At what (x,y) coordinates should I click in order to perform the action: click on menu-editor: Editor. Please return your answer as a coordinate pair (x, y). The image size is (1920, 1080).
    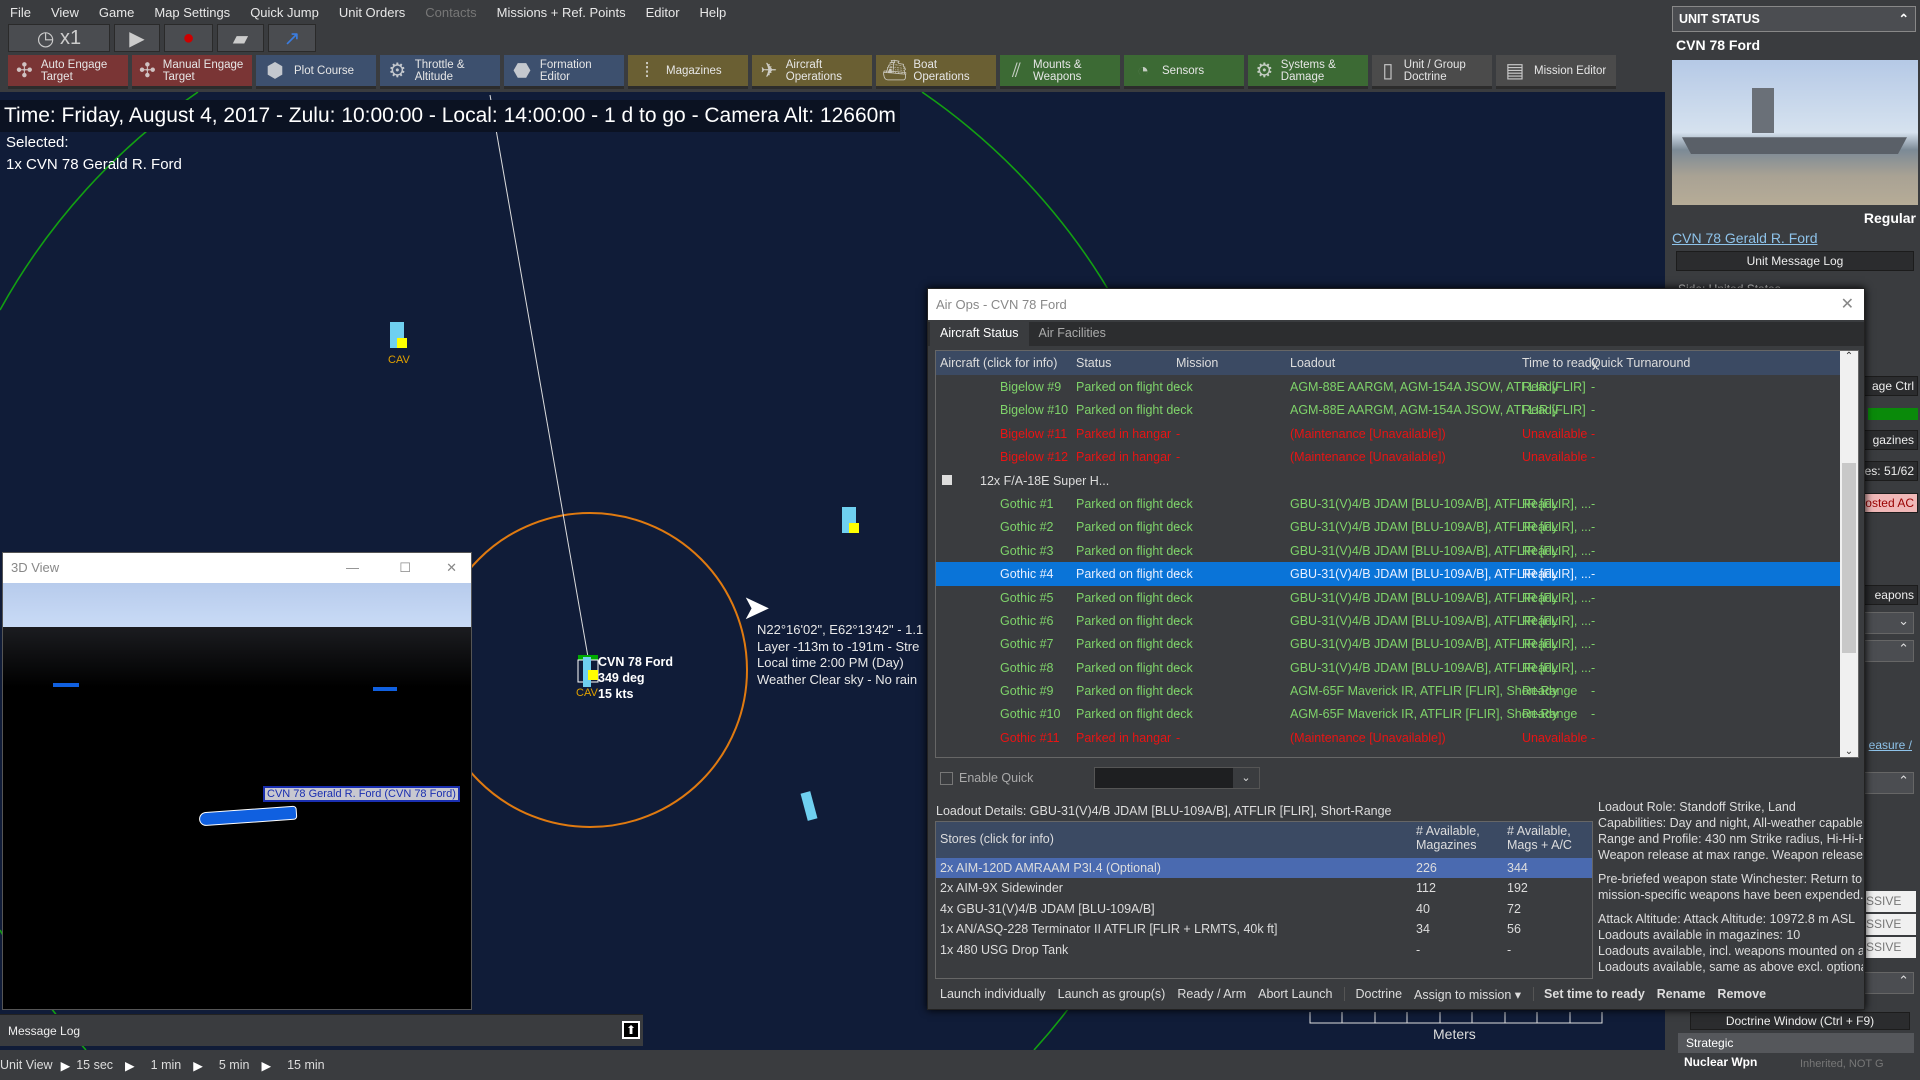
    Looking at the image, I should click on (663, 12).